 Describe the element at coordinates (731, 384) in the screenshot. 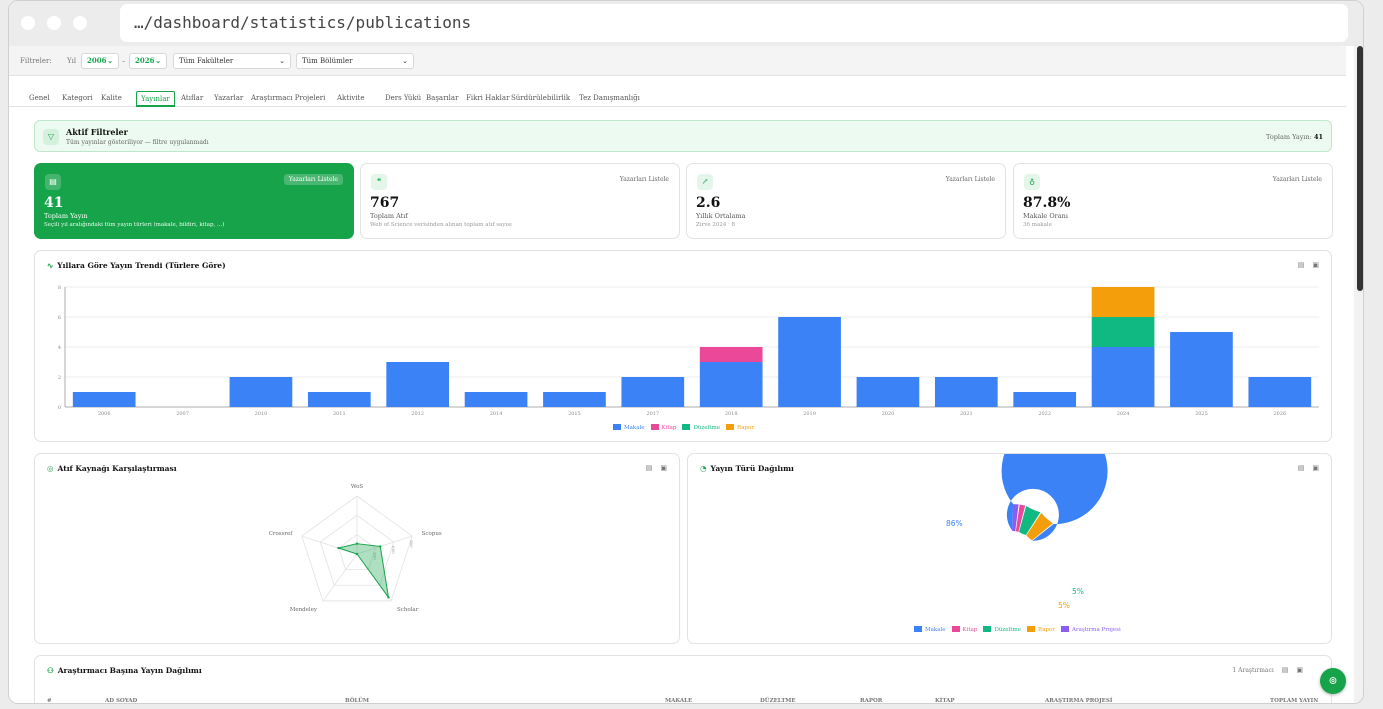

I see `bar-makale-2018` at that location.